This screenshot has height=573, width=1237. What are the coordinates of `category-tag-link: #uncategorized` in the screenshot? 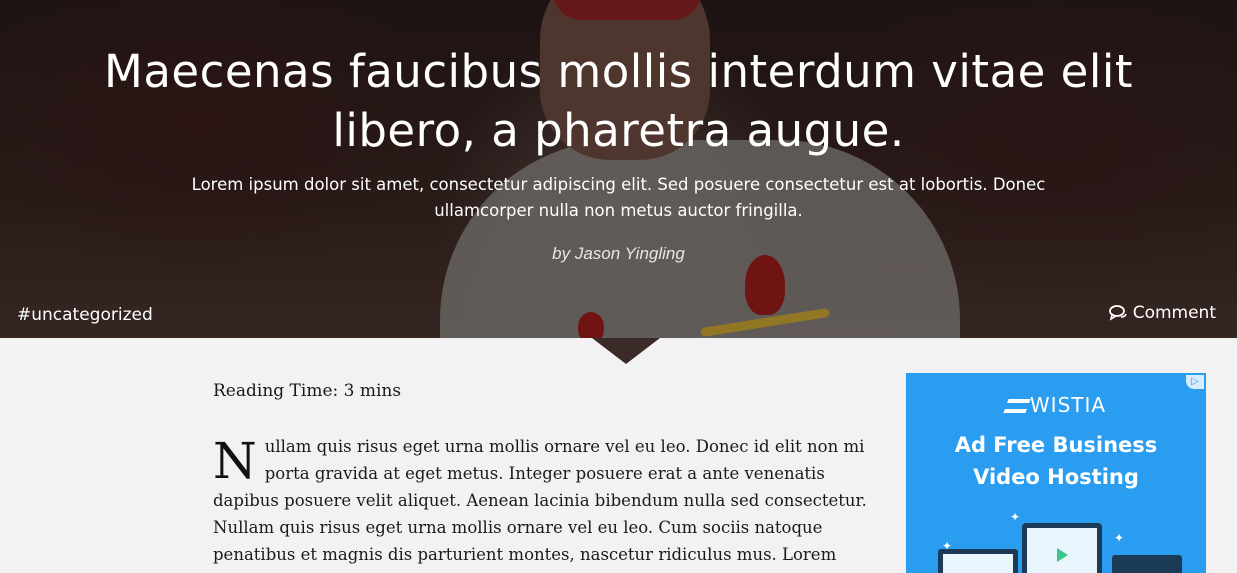 It's located at (85, 315).